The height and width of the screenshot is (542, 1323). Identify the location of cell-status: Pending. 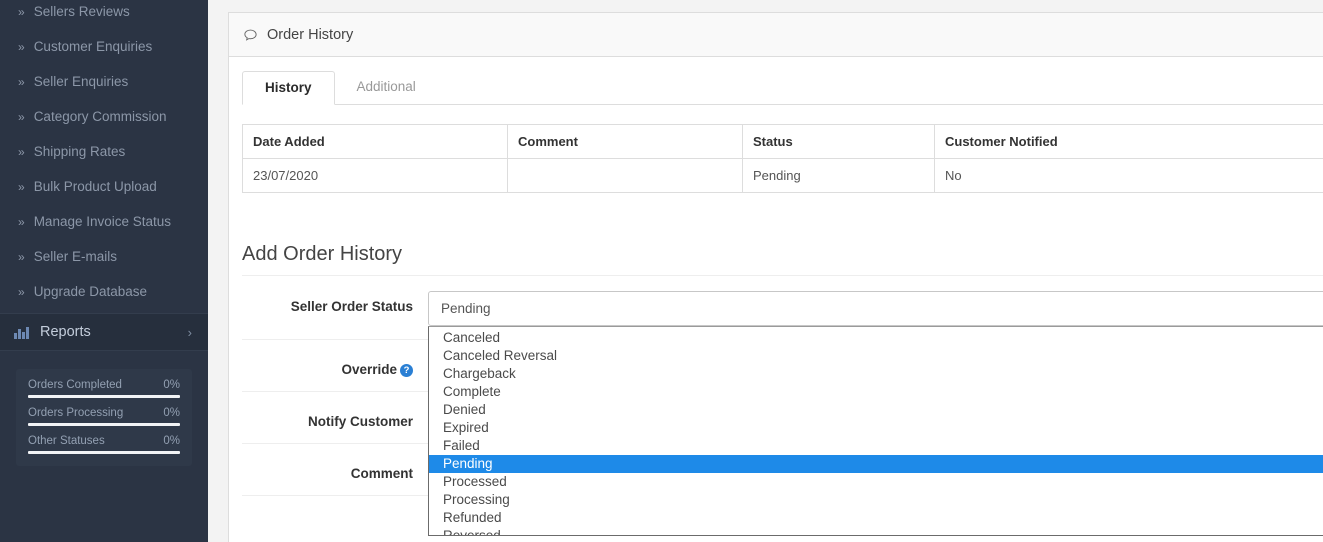
(838, 175).